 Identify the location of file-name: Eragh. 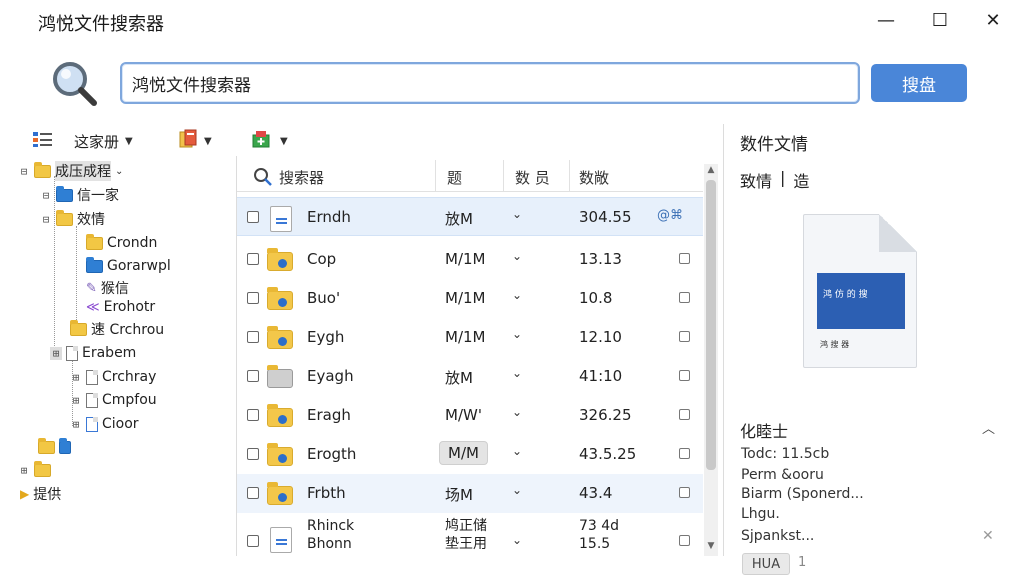
(329, 415).